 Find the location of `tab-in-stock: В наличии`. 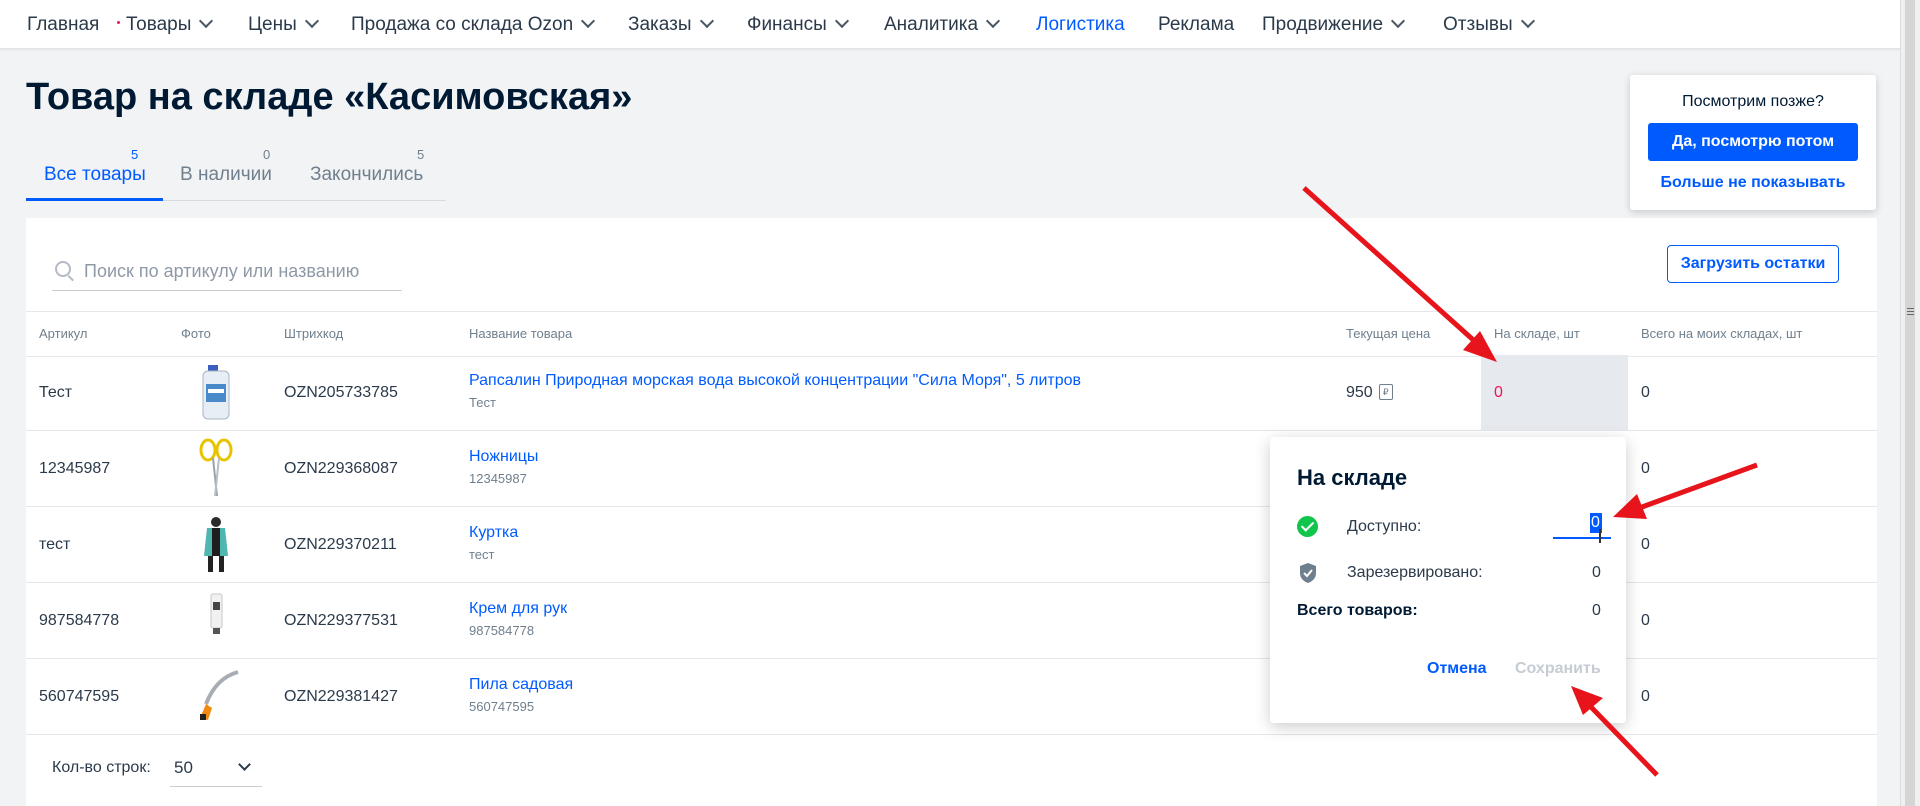

tab-in-stock: В наличии is located at coordinates (226, 175).